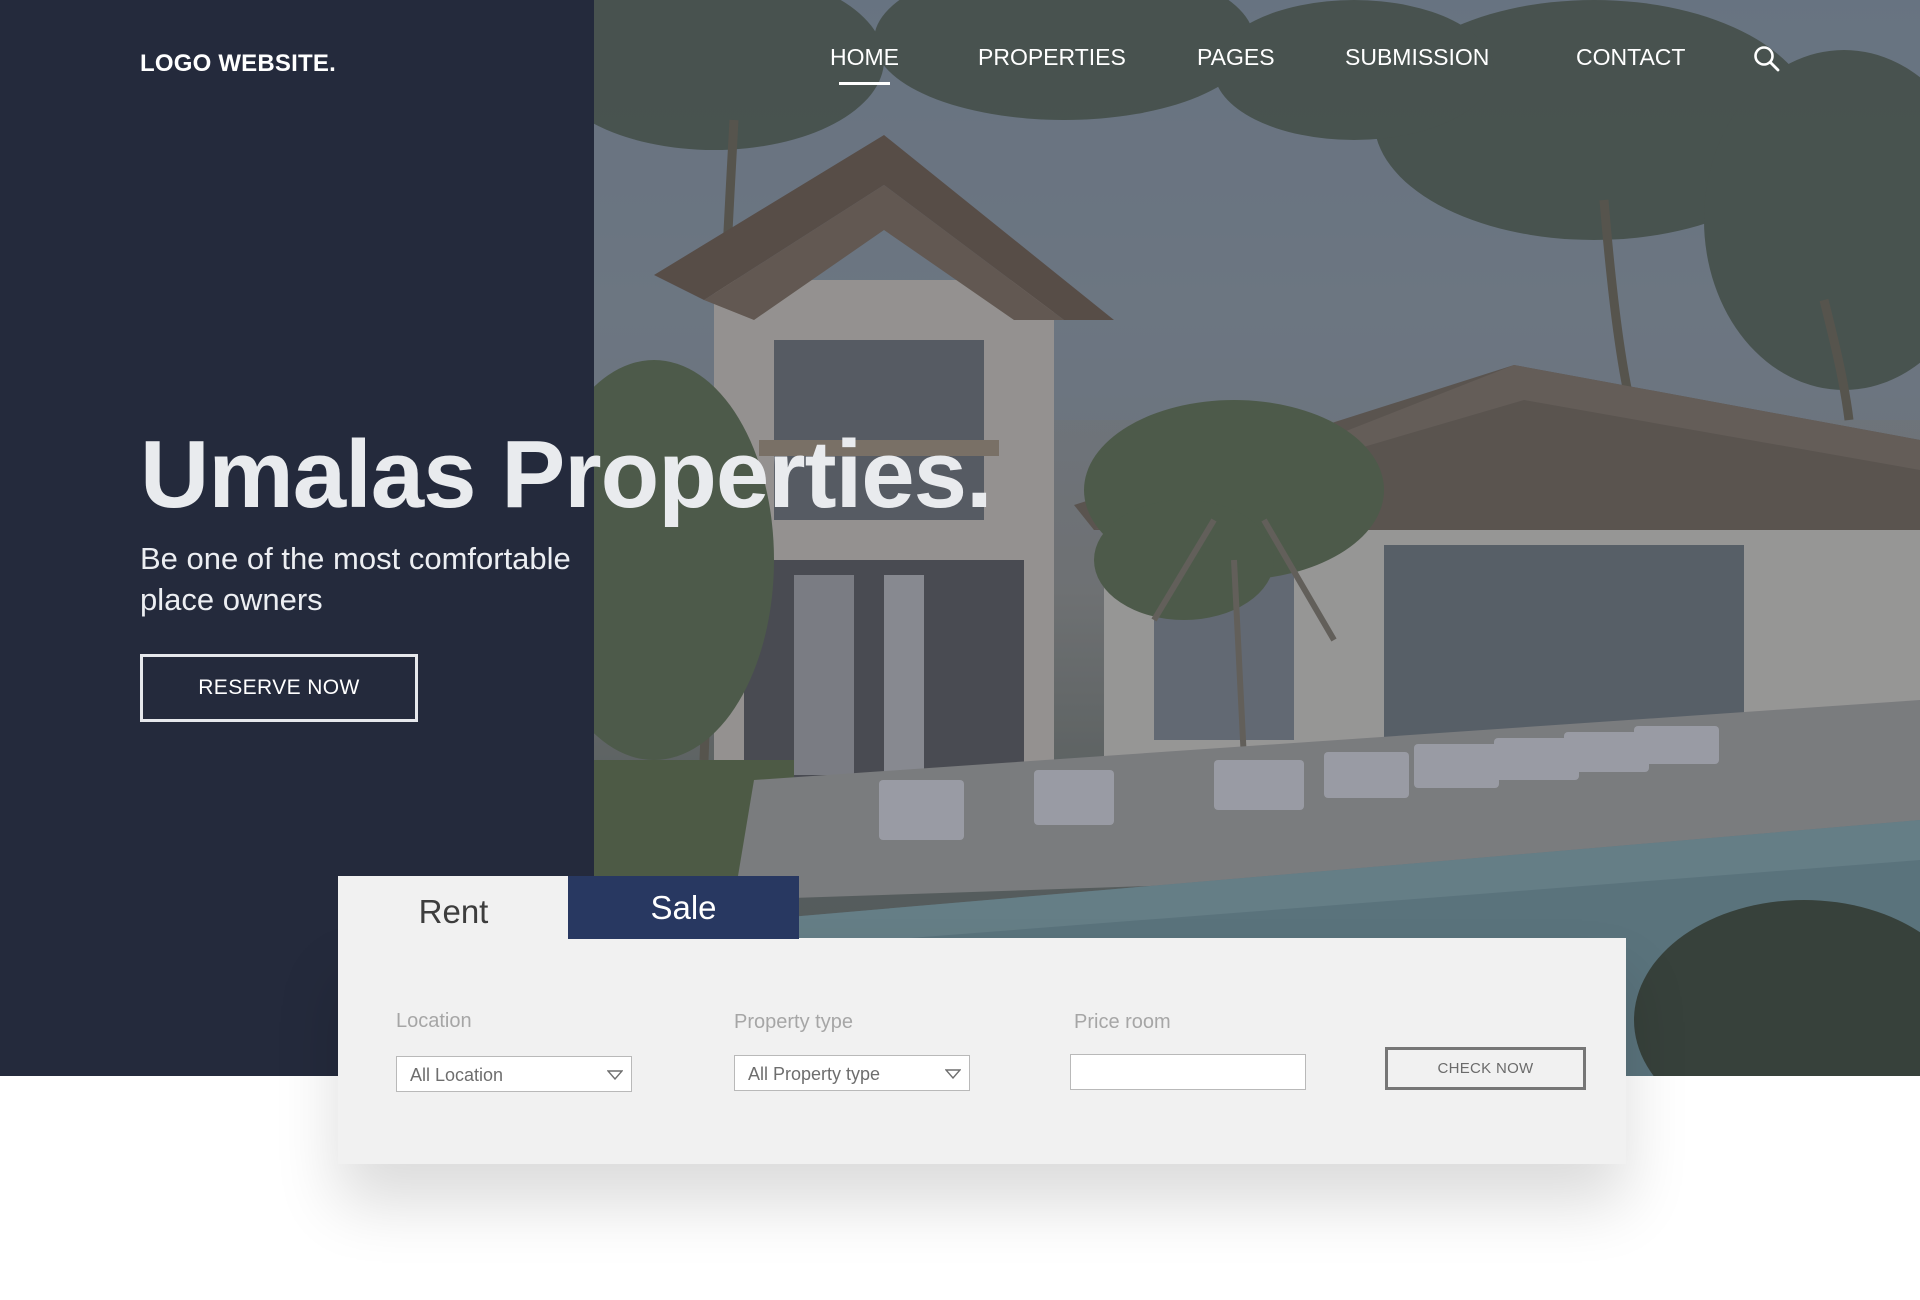  What do you see at coordinates (960, 64) in the screenshot?
I see `main-nav: HOME PROPERTIES PAGES SUBMISSION CONTACT` at bounding box center [960, 64].